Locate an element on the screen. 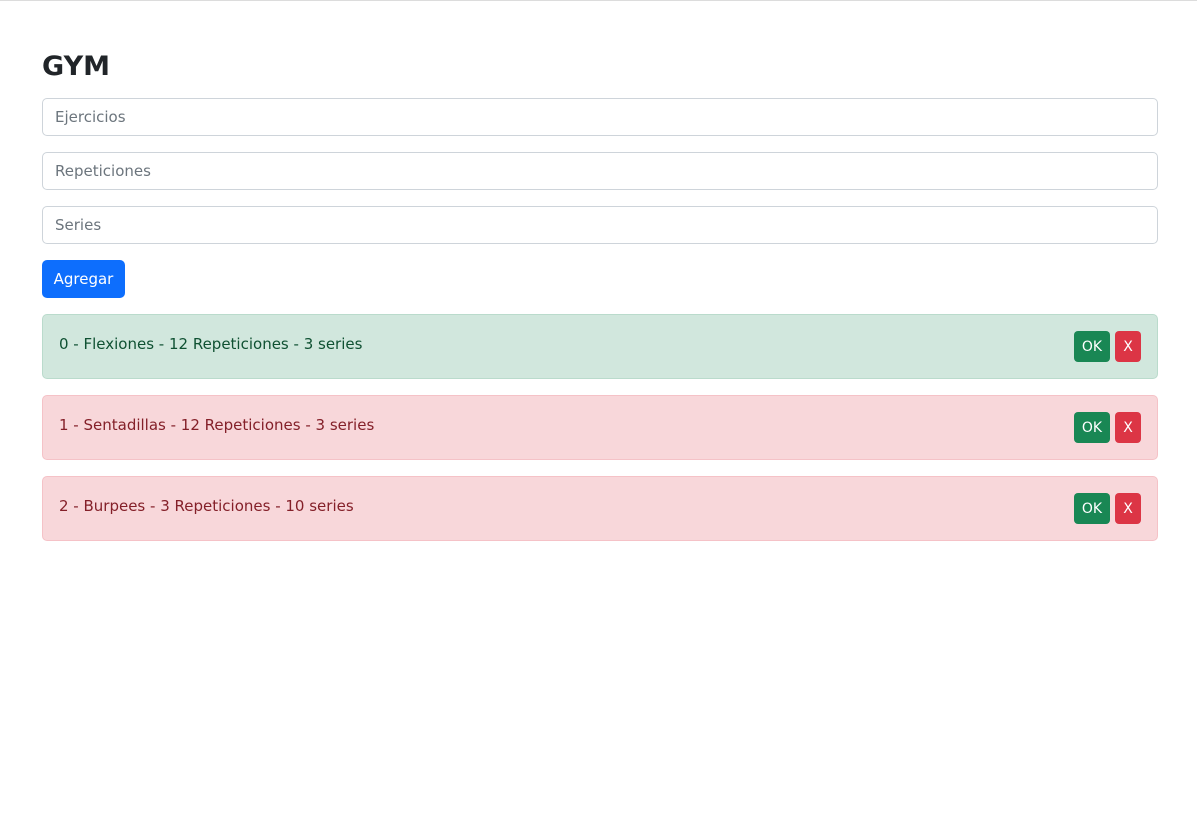  repetitions-input is located at coordinates (600, 171).